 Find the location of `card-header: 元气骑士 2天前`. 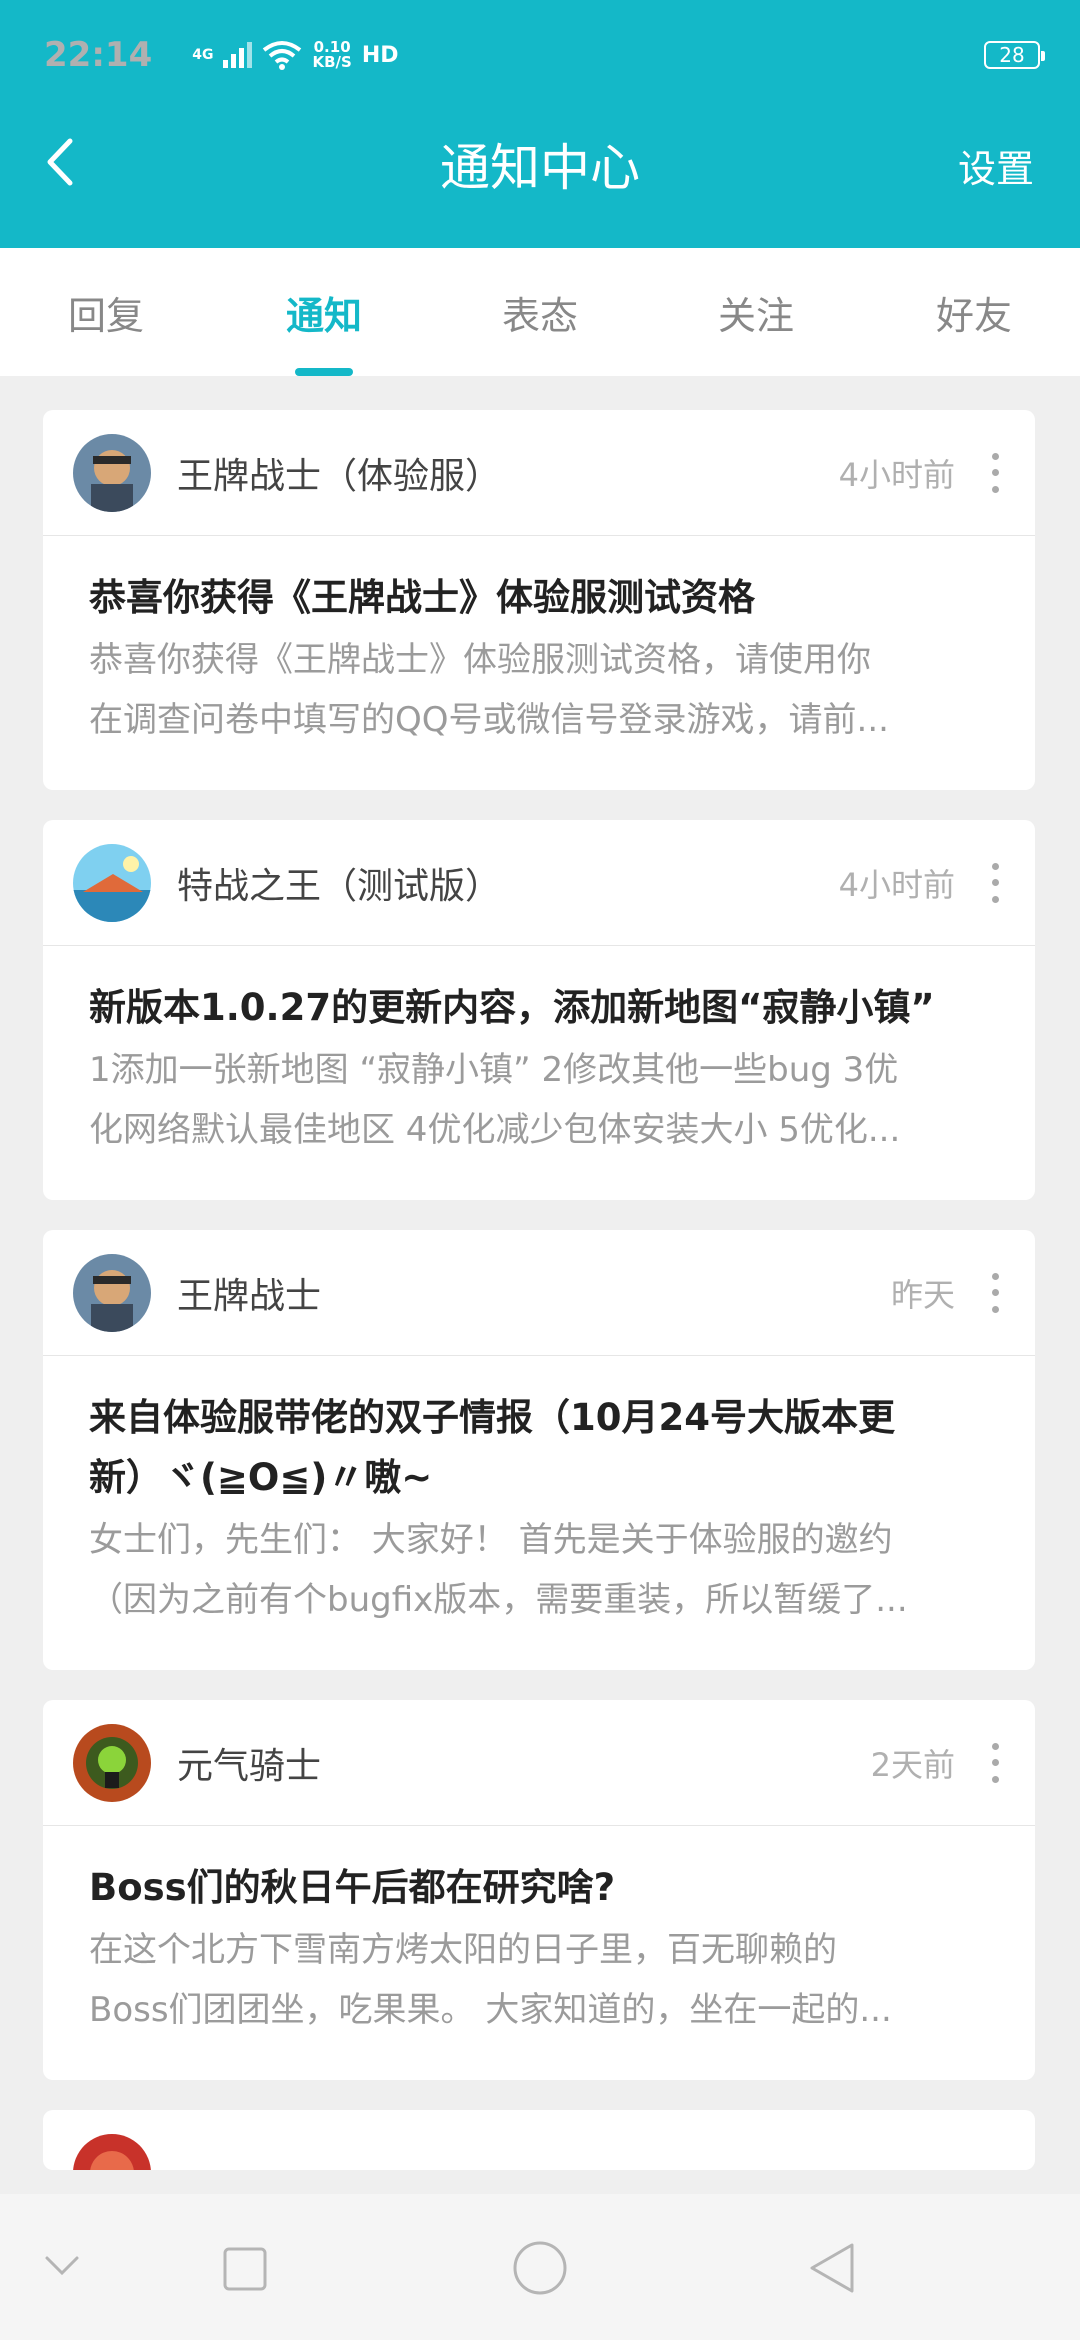

card-header: 元气骑士 2天前 is located at coordinates (539, 1763).